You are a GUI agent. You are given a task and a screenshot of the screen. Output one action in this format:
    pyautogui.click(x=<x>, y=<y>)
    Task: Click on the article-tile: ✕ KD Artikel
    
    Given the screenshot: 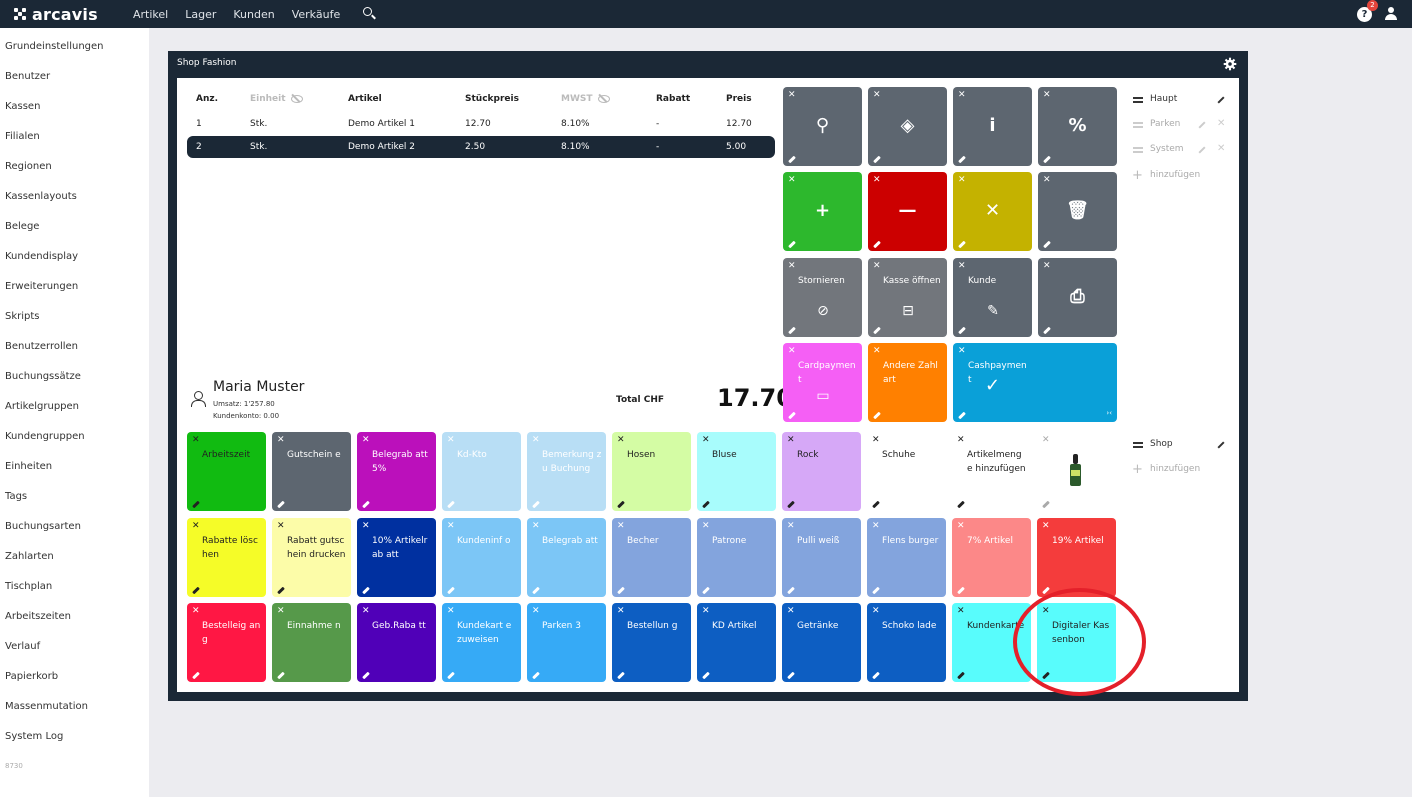 What is the action you would take?
    pyautogui.click(x=736, y=642)
    